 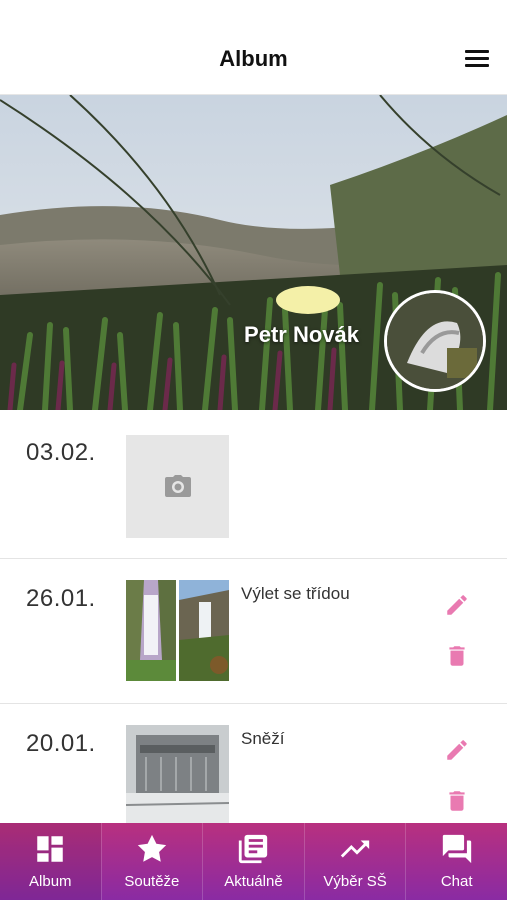 I want to click on chat-icon, so click(x=456, y=849).